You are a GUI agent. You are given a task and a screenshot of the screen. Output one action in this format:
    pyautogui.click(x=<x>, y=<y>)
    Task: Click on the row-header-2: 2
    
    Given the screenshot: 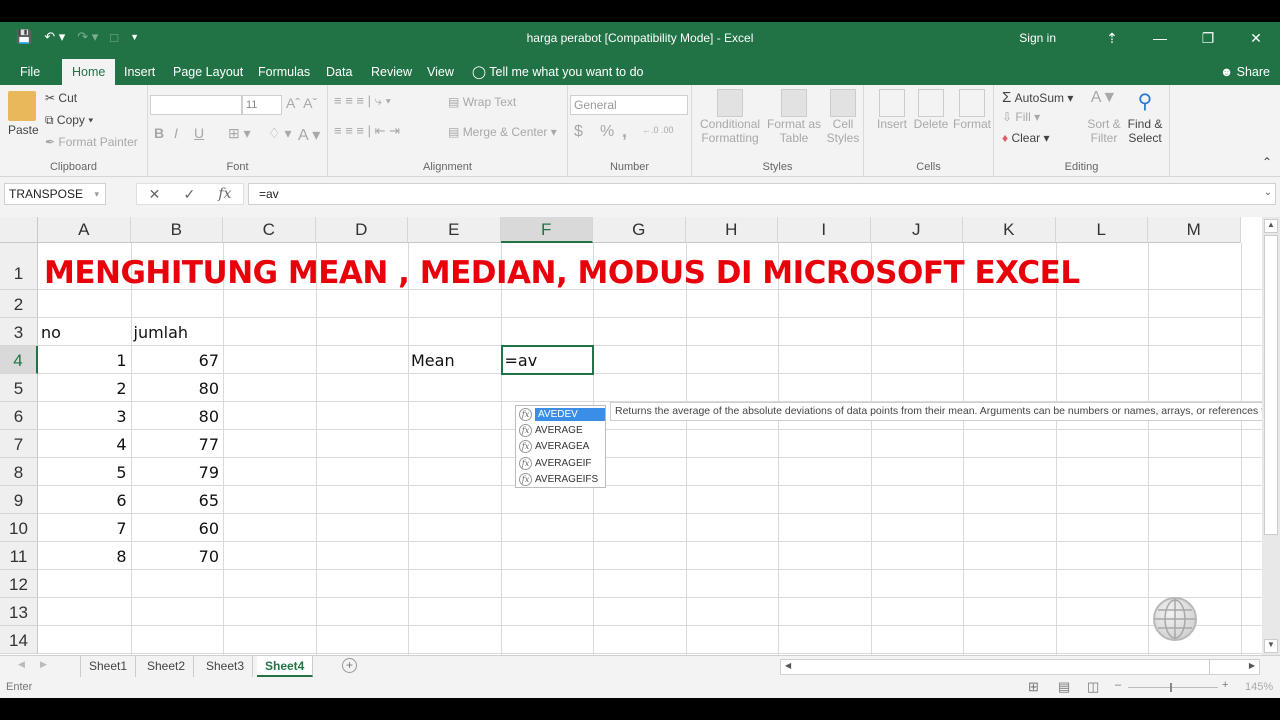 What is the action you would take?
    pyautogui.click(x=19, y=304)
    